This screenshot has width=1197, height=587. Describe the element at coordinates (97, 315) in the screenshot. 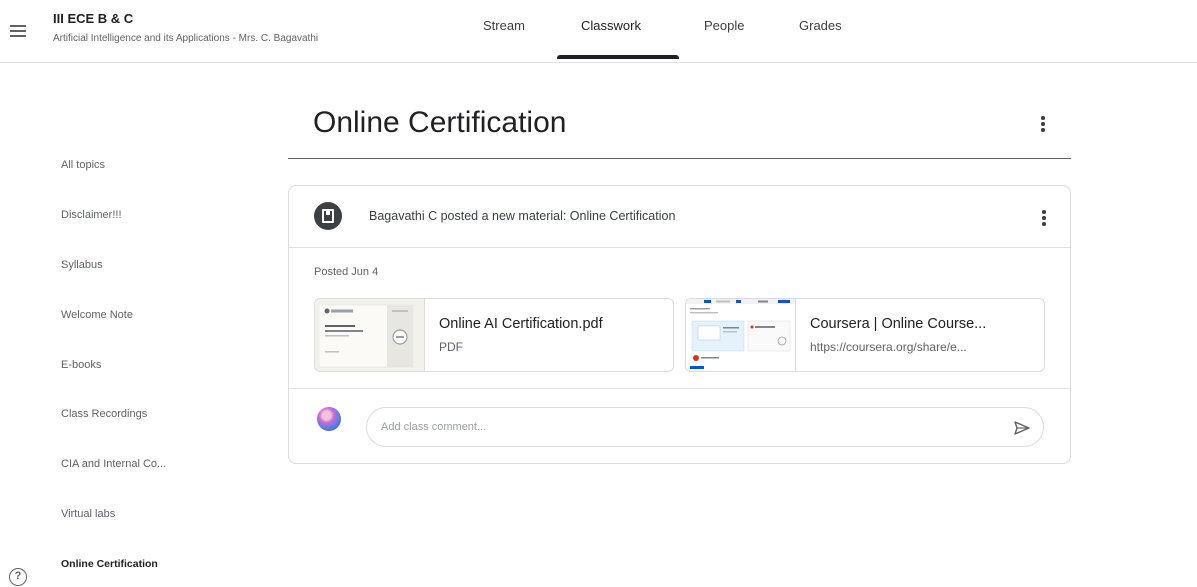

I see `sidebar-item-welcome-note: Welcome Note` at that location.